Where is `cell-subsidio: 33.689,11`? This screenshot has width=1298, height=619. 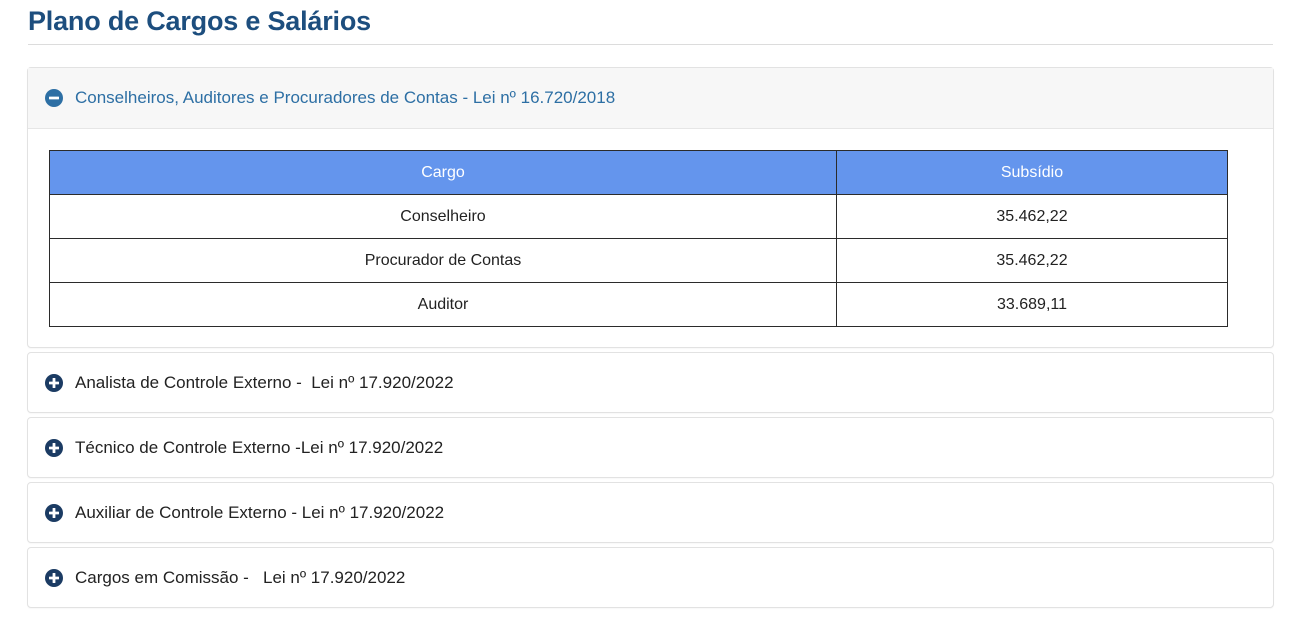
cell-subsidio: 33.689,11 is located at coordinates (1032, 304).